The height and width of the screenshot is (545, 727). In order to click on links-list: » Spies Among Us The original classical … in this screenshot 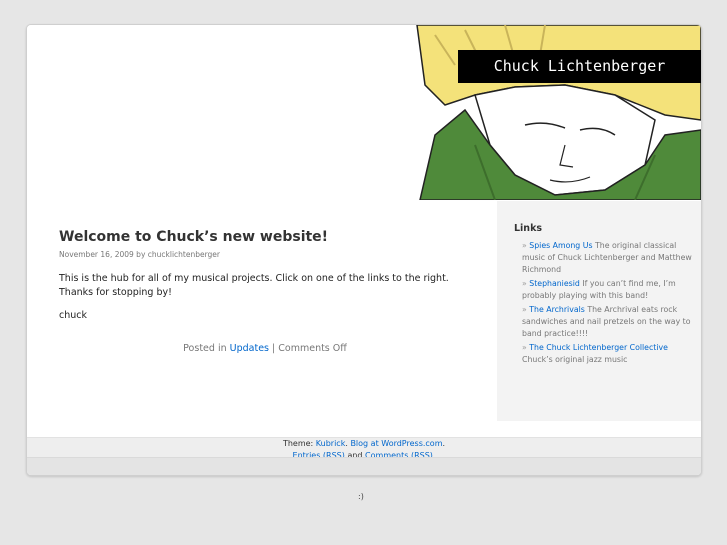, I will do `click(599, 303)`.